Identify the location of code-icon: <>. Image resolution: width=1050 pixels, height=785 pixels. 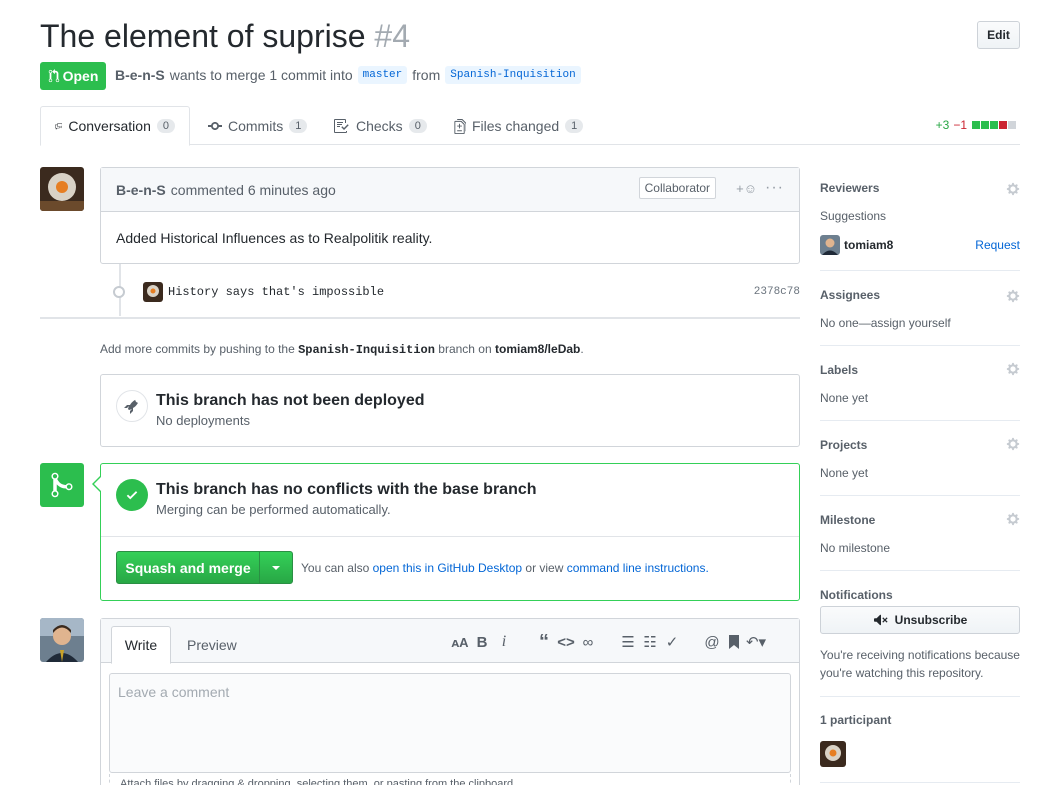
(566, 642).